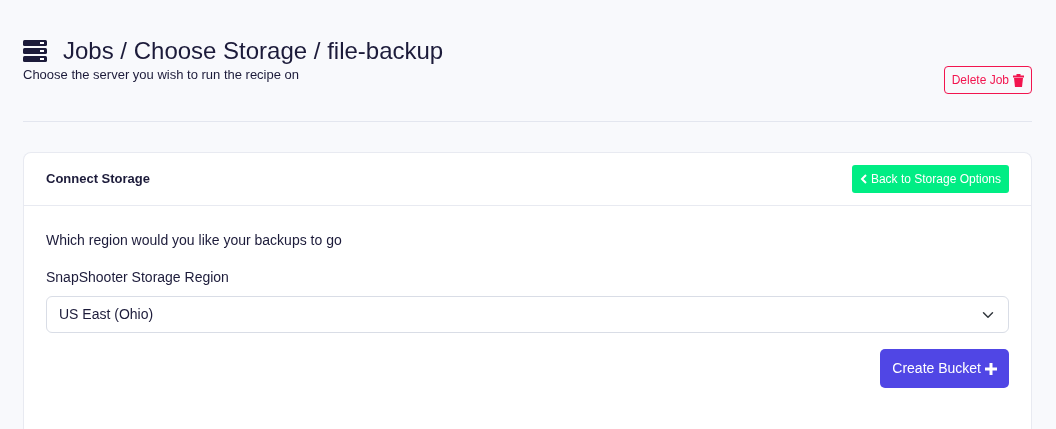 This screenshot has width=1056, height=429. What do you see at coordinates (991, 368) in the screenshot?
I see `plus-icon` at bounding box center [991, 368].